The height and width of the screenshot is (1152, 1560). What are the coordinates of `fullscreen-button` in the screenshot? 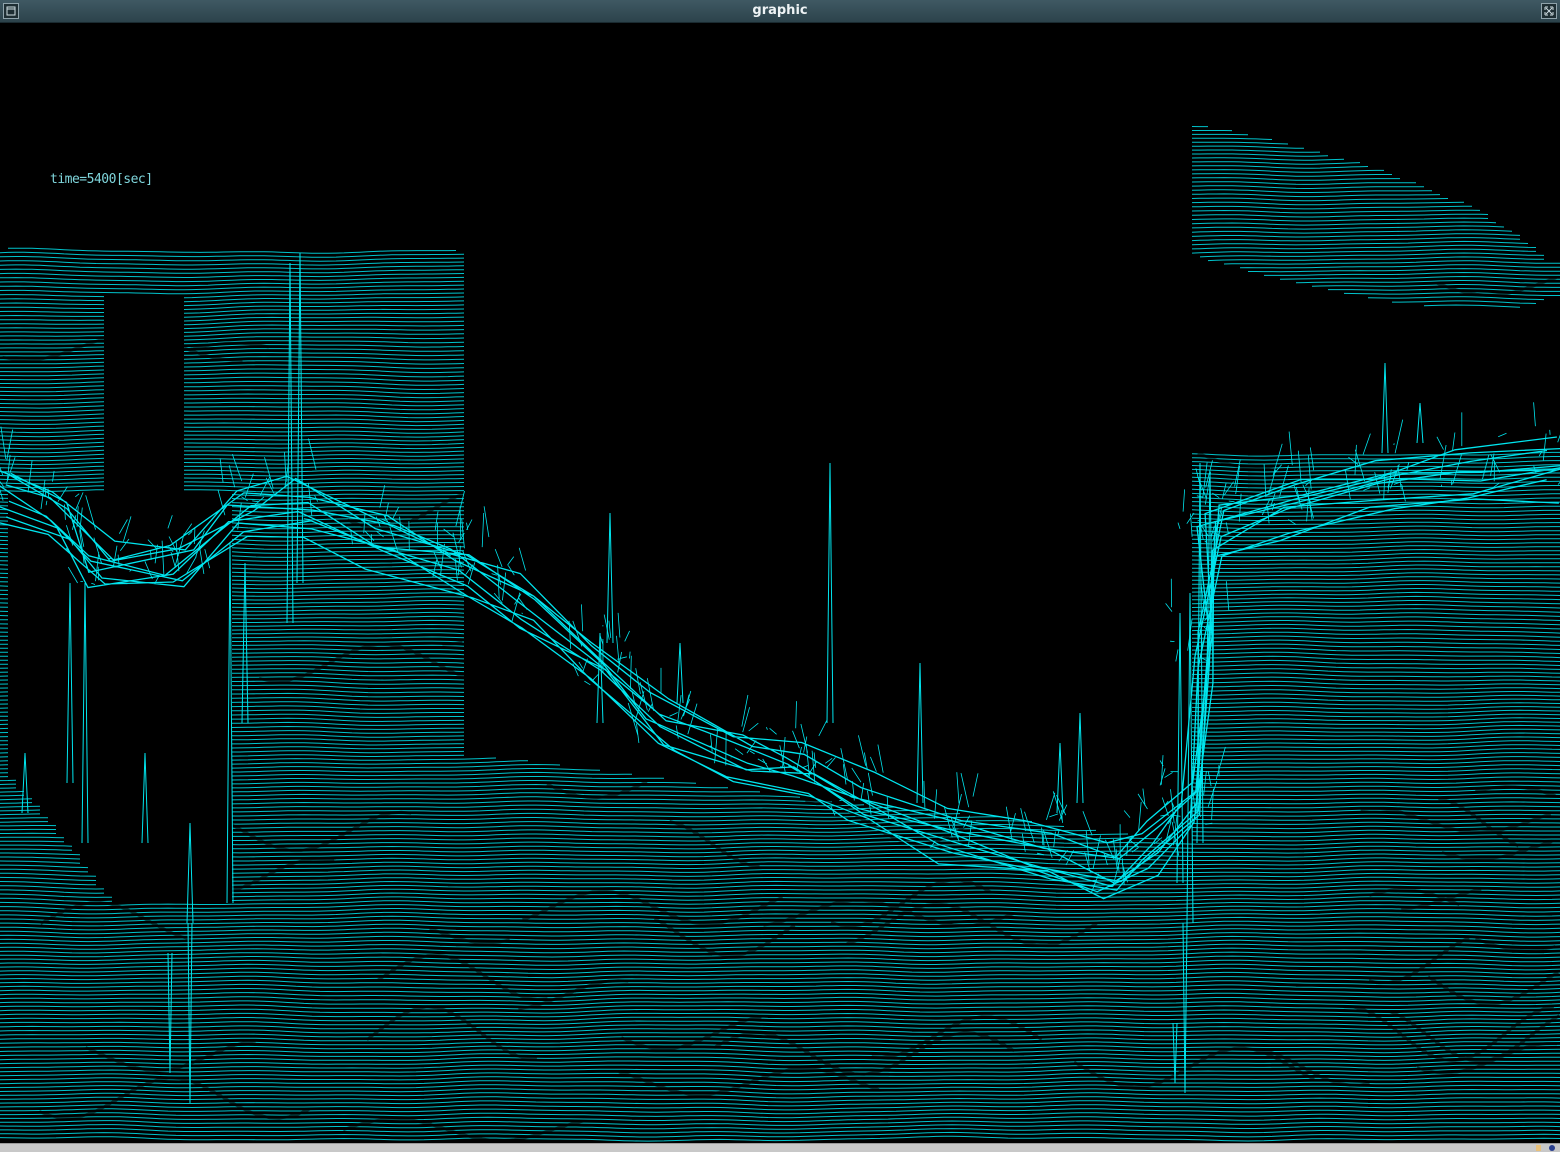 It's located at (1549, 11).